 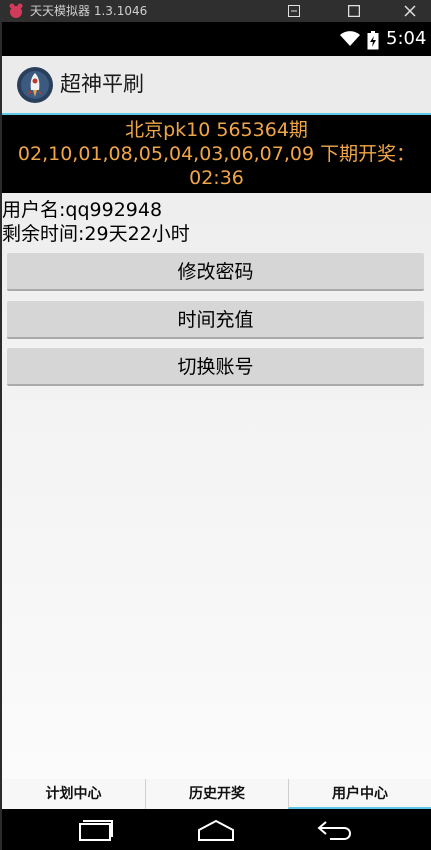 I want to click on recharge-time-button: 时间充值, so click(x=215, y=320).